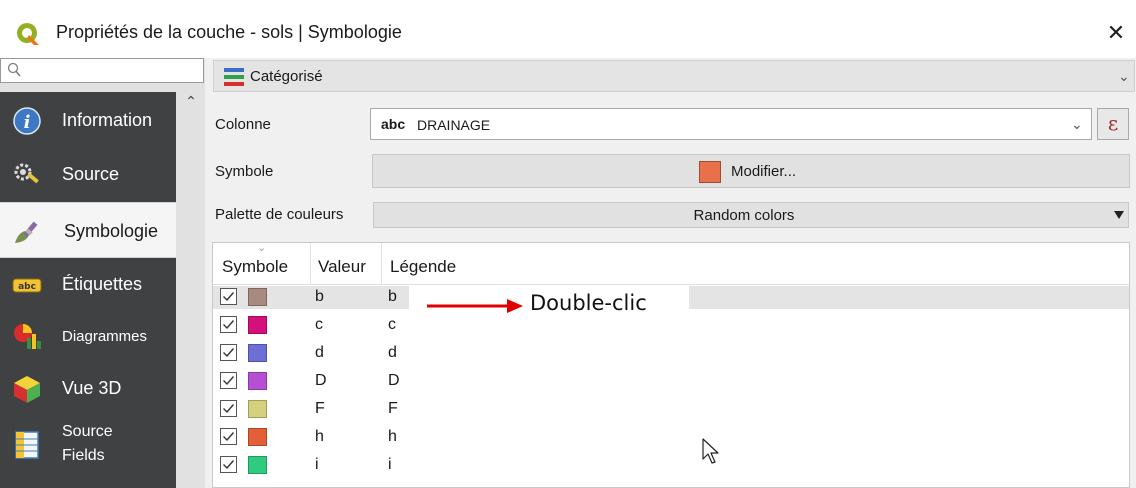 The height and width of the screenshot is (488, 1136). Describe the element at coordinates (674, 76) in the screenshot. I see `renderer-type-select: Catégorisé ⌄` at that location.